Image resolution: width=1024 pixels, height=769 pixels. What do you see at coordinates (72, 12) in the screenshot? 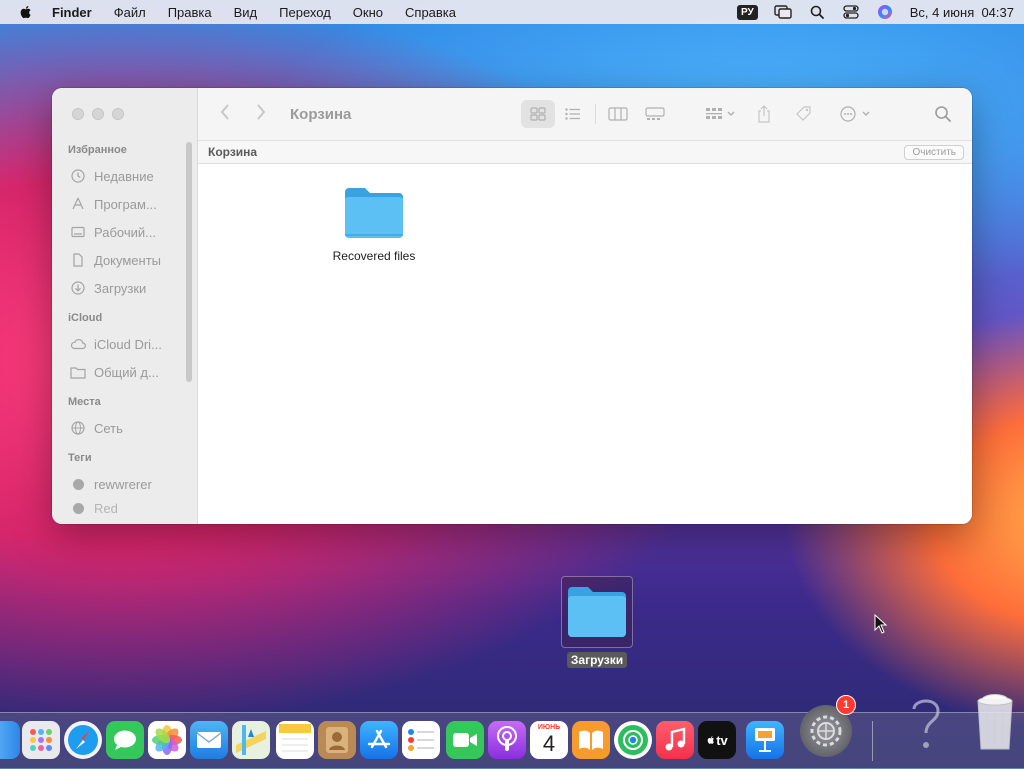
I see `menu-app-finder: Finder` at bounding box center [72, 12].